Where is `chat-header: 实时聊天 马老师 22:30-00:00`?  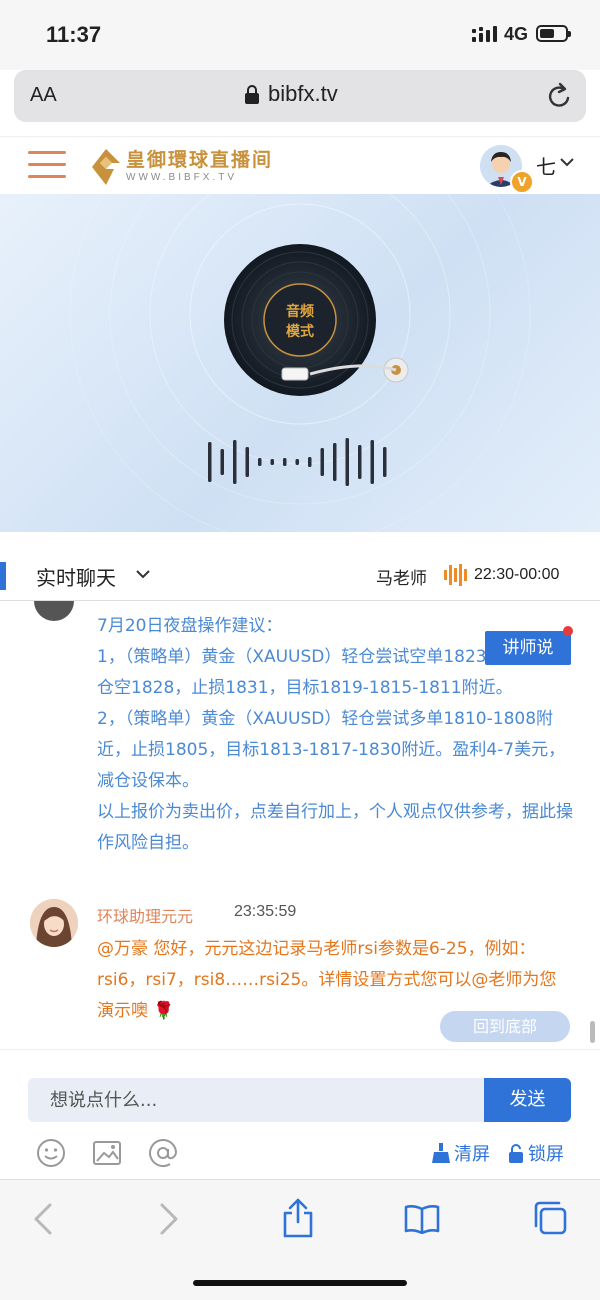 chat-header: 实时聊天 马老师 22:30-00:00 is located at coordinates (300, 574).